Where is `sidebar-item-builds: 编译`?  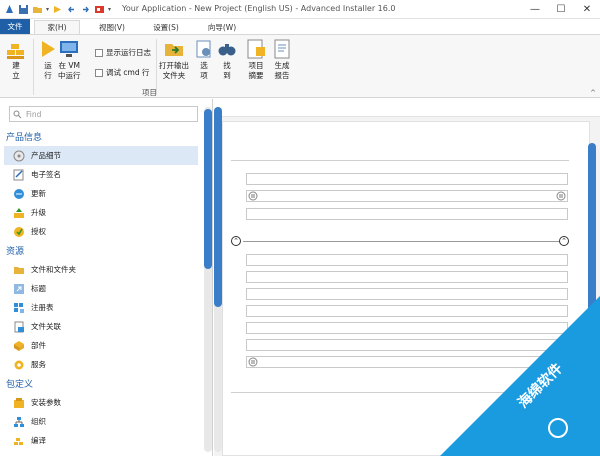
sidebar-item-builds: 编译 is located at coordinates (101, 440).